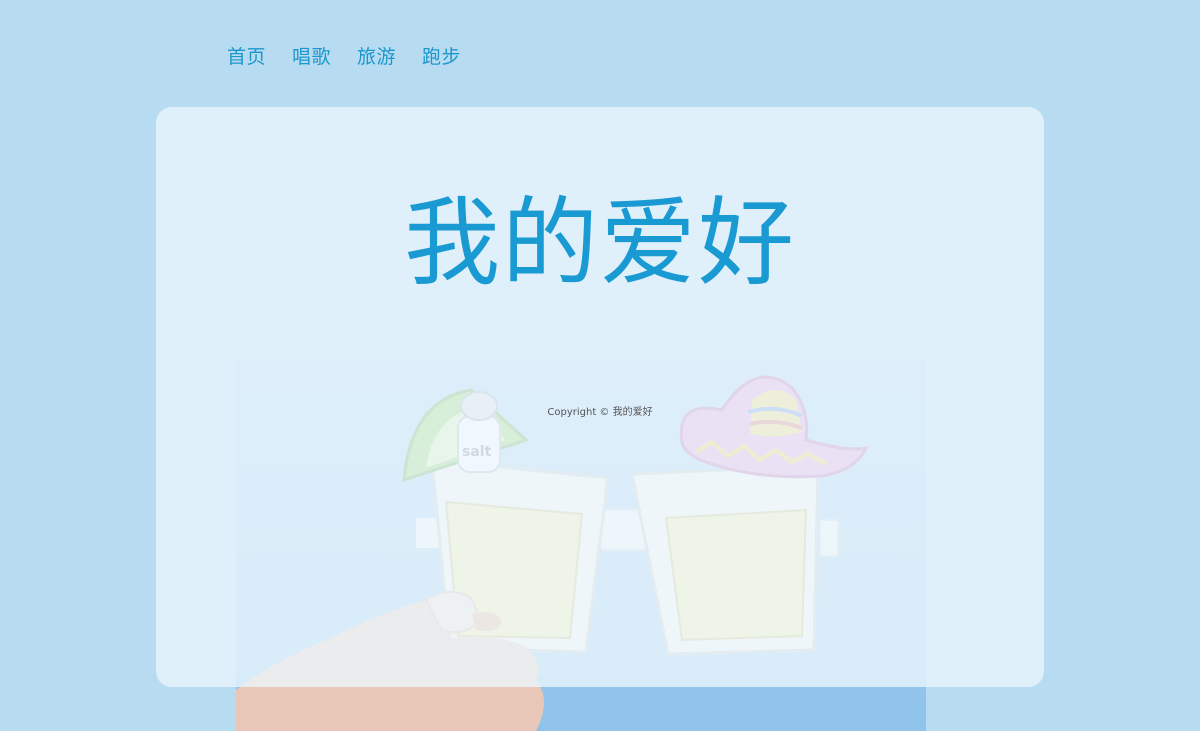 The height and width of the screenshot is (731, 1200). What do you see at coordinates (344, 57) in the screenshot?
I see `main-nav: 首页 唱歌 旅游 跑步` at bounding box center [344, 57].